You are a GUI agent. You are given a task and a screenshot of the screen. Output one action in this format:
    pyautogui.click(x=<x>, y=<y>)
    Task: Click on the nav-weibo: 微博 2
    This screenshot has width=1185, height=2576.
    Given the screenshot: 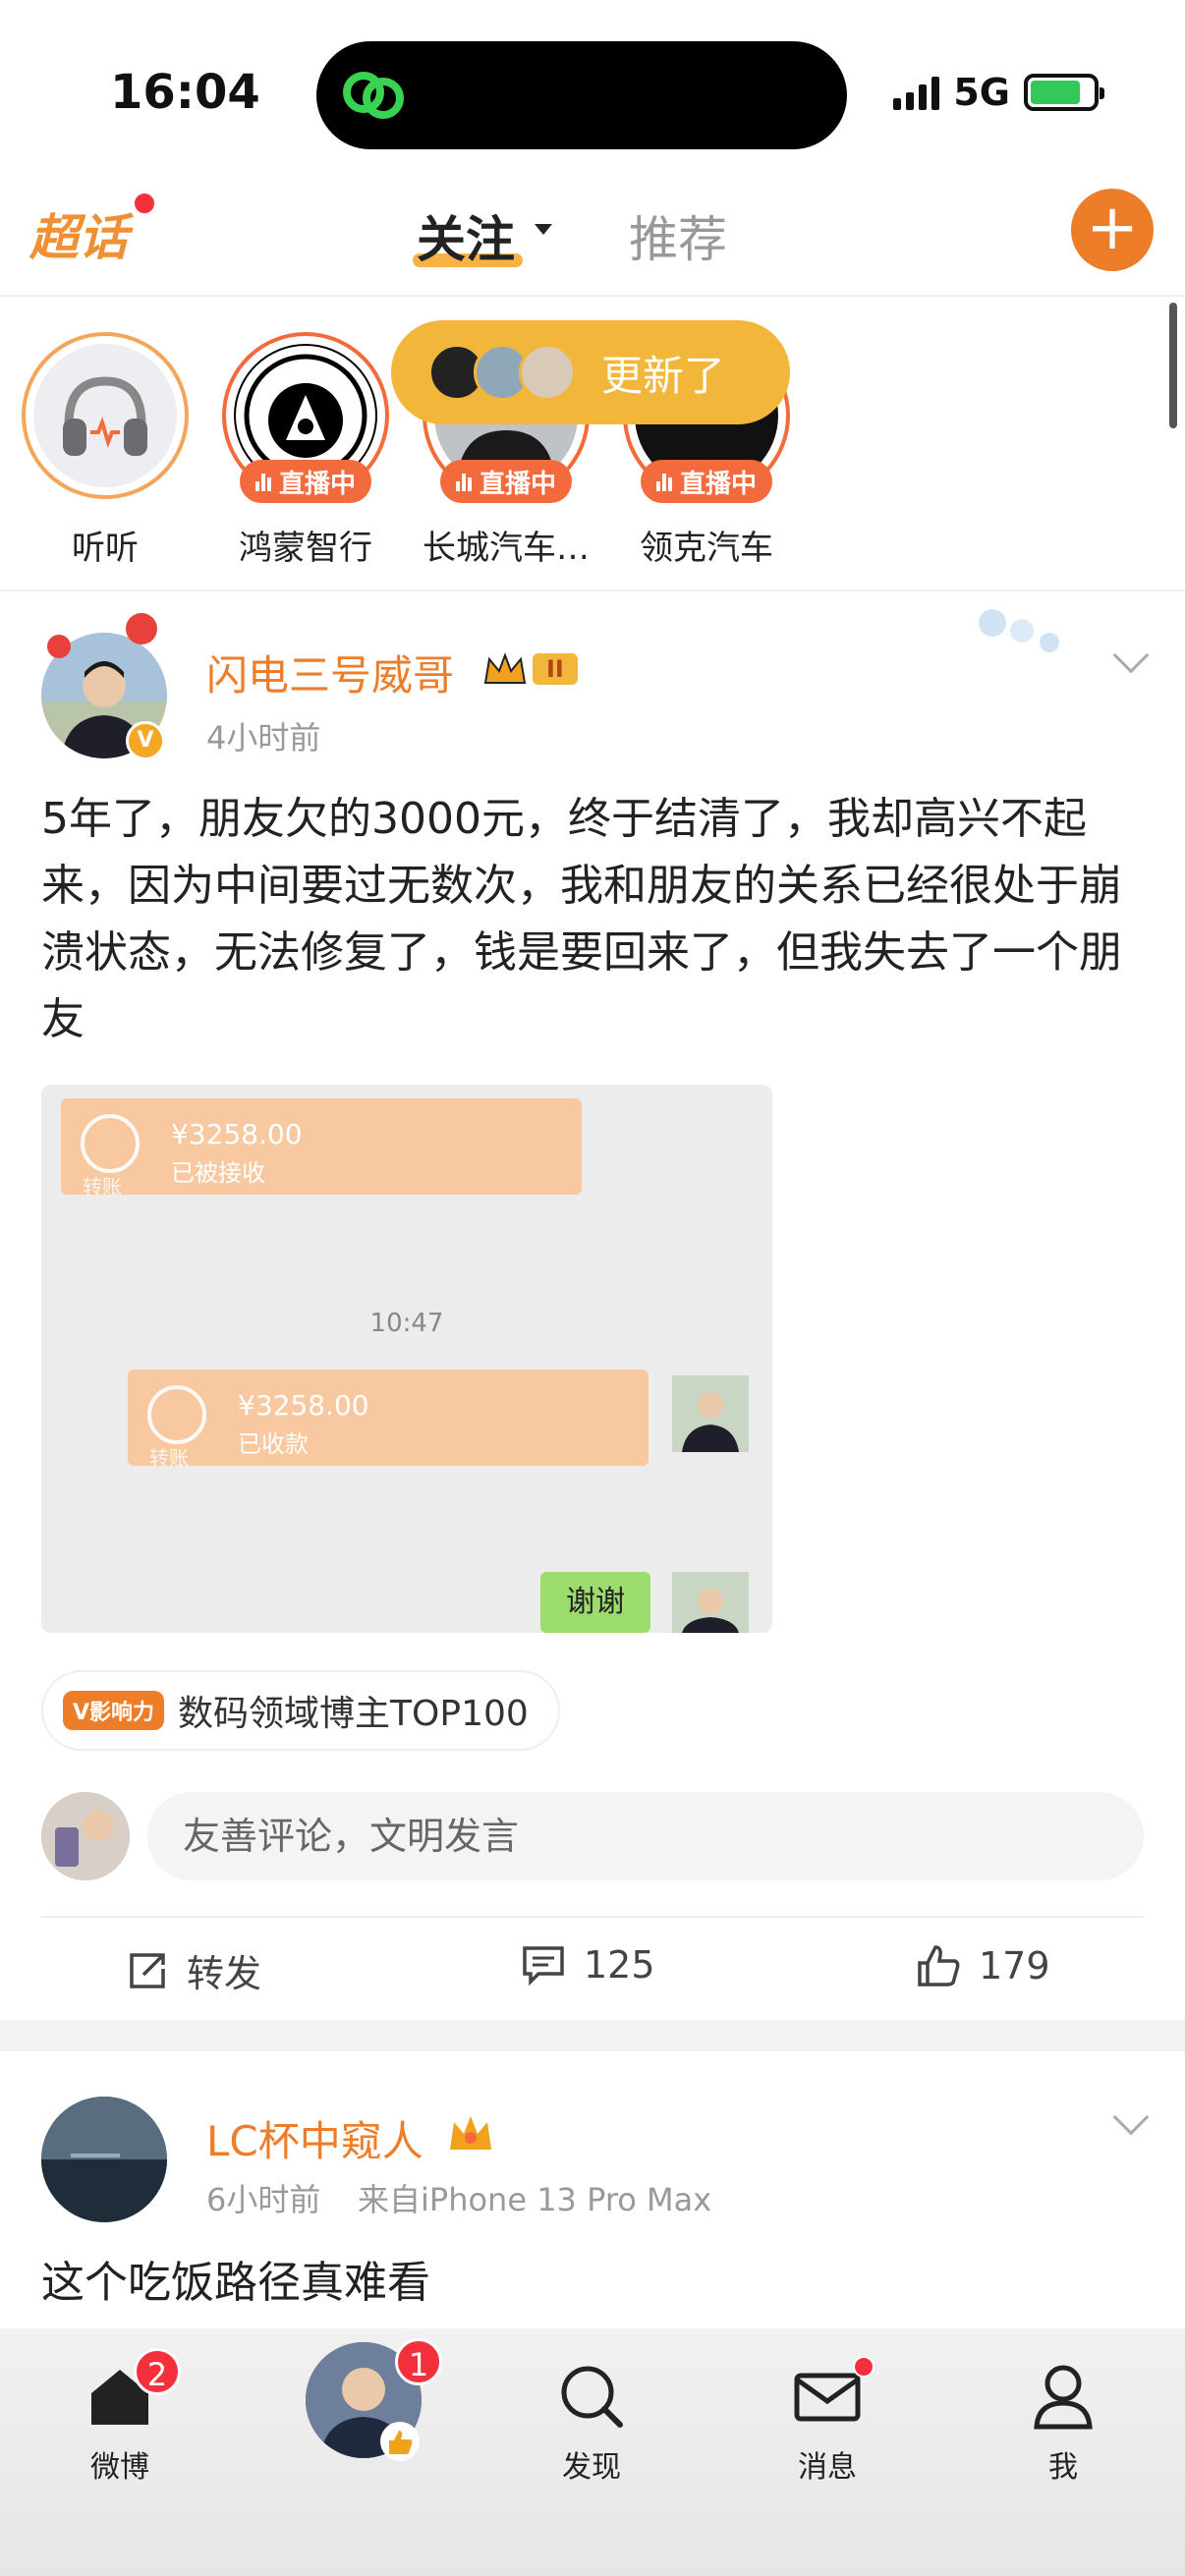 What is the action you would take?
    pyautogui.click(x=120, y=2417)
    